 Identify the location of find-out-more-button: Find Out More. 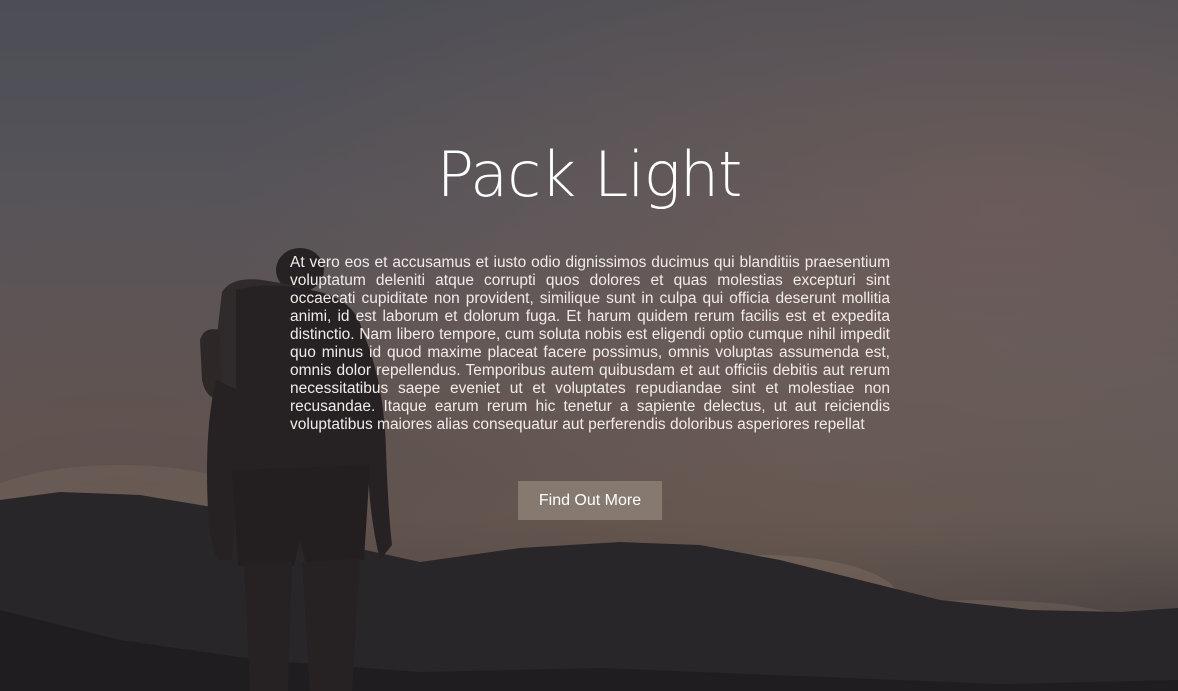
(590, 500).